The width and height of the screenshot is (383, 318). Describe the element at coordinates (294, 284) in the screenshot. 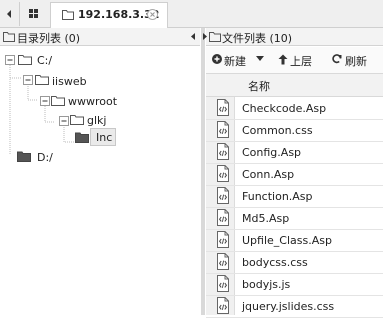

I see `file-row: bodyjs.js` at that location.